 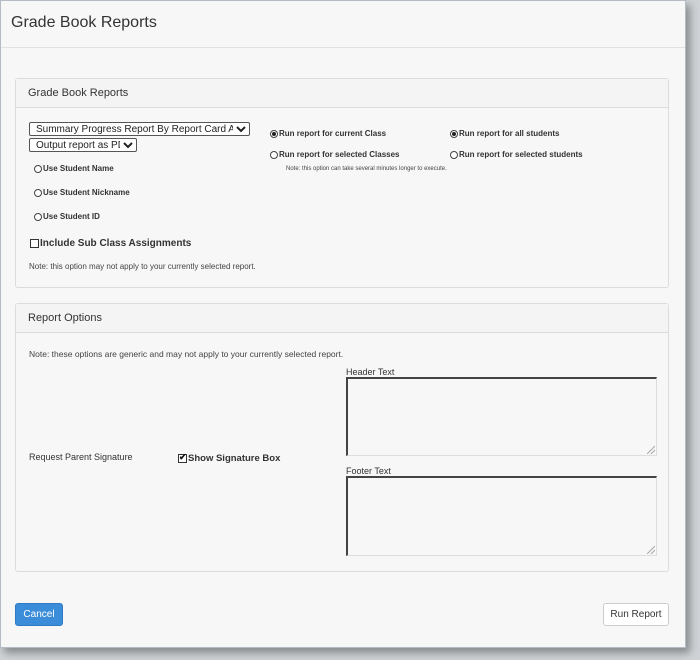 What do you see at coordinates (651, 550) in the screenshot?
I see `footer-resize-handle` at bounding box center [651, 550].